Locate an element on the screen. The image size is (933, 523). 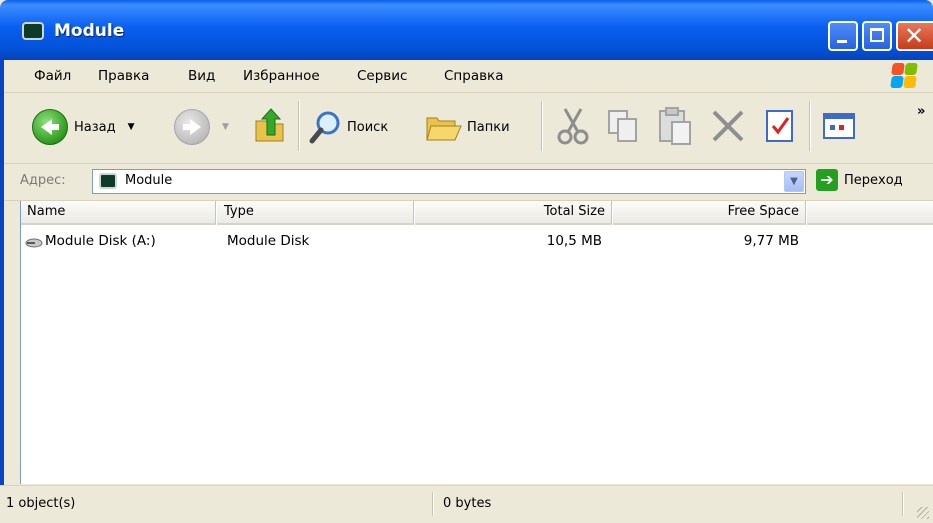
views-button is located at coordinates (839, 126).